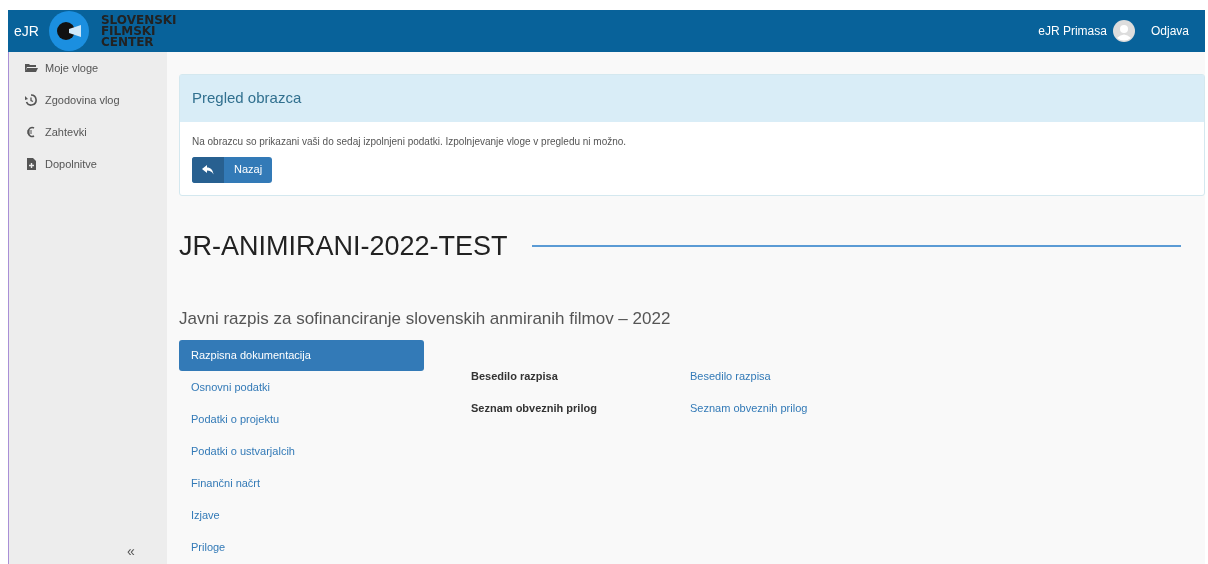 The height and width of the screenshot is (564, 1208). Describe the element at coordinates (749, 408) in the screenshot. I see `document-link: Seznam obveznih prilog` at that location.